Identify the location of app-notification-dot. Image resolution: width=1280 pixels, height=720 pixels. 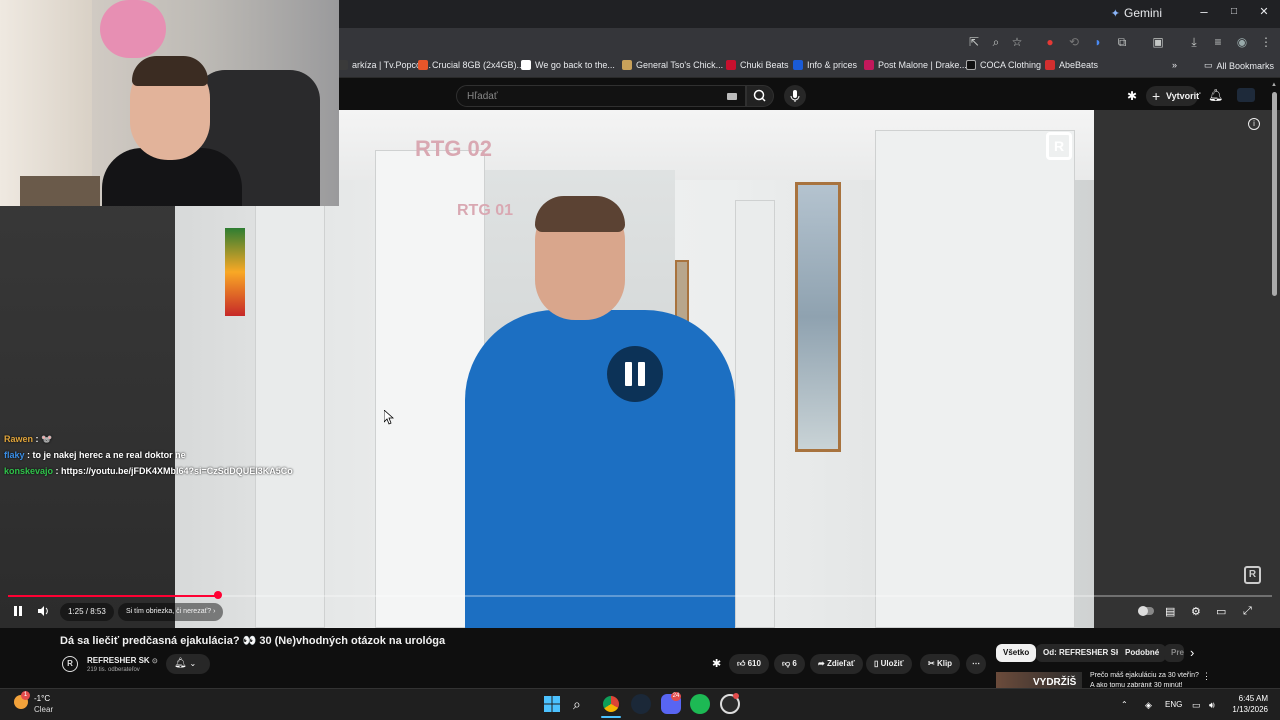
(736, 696).